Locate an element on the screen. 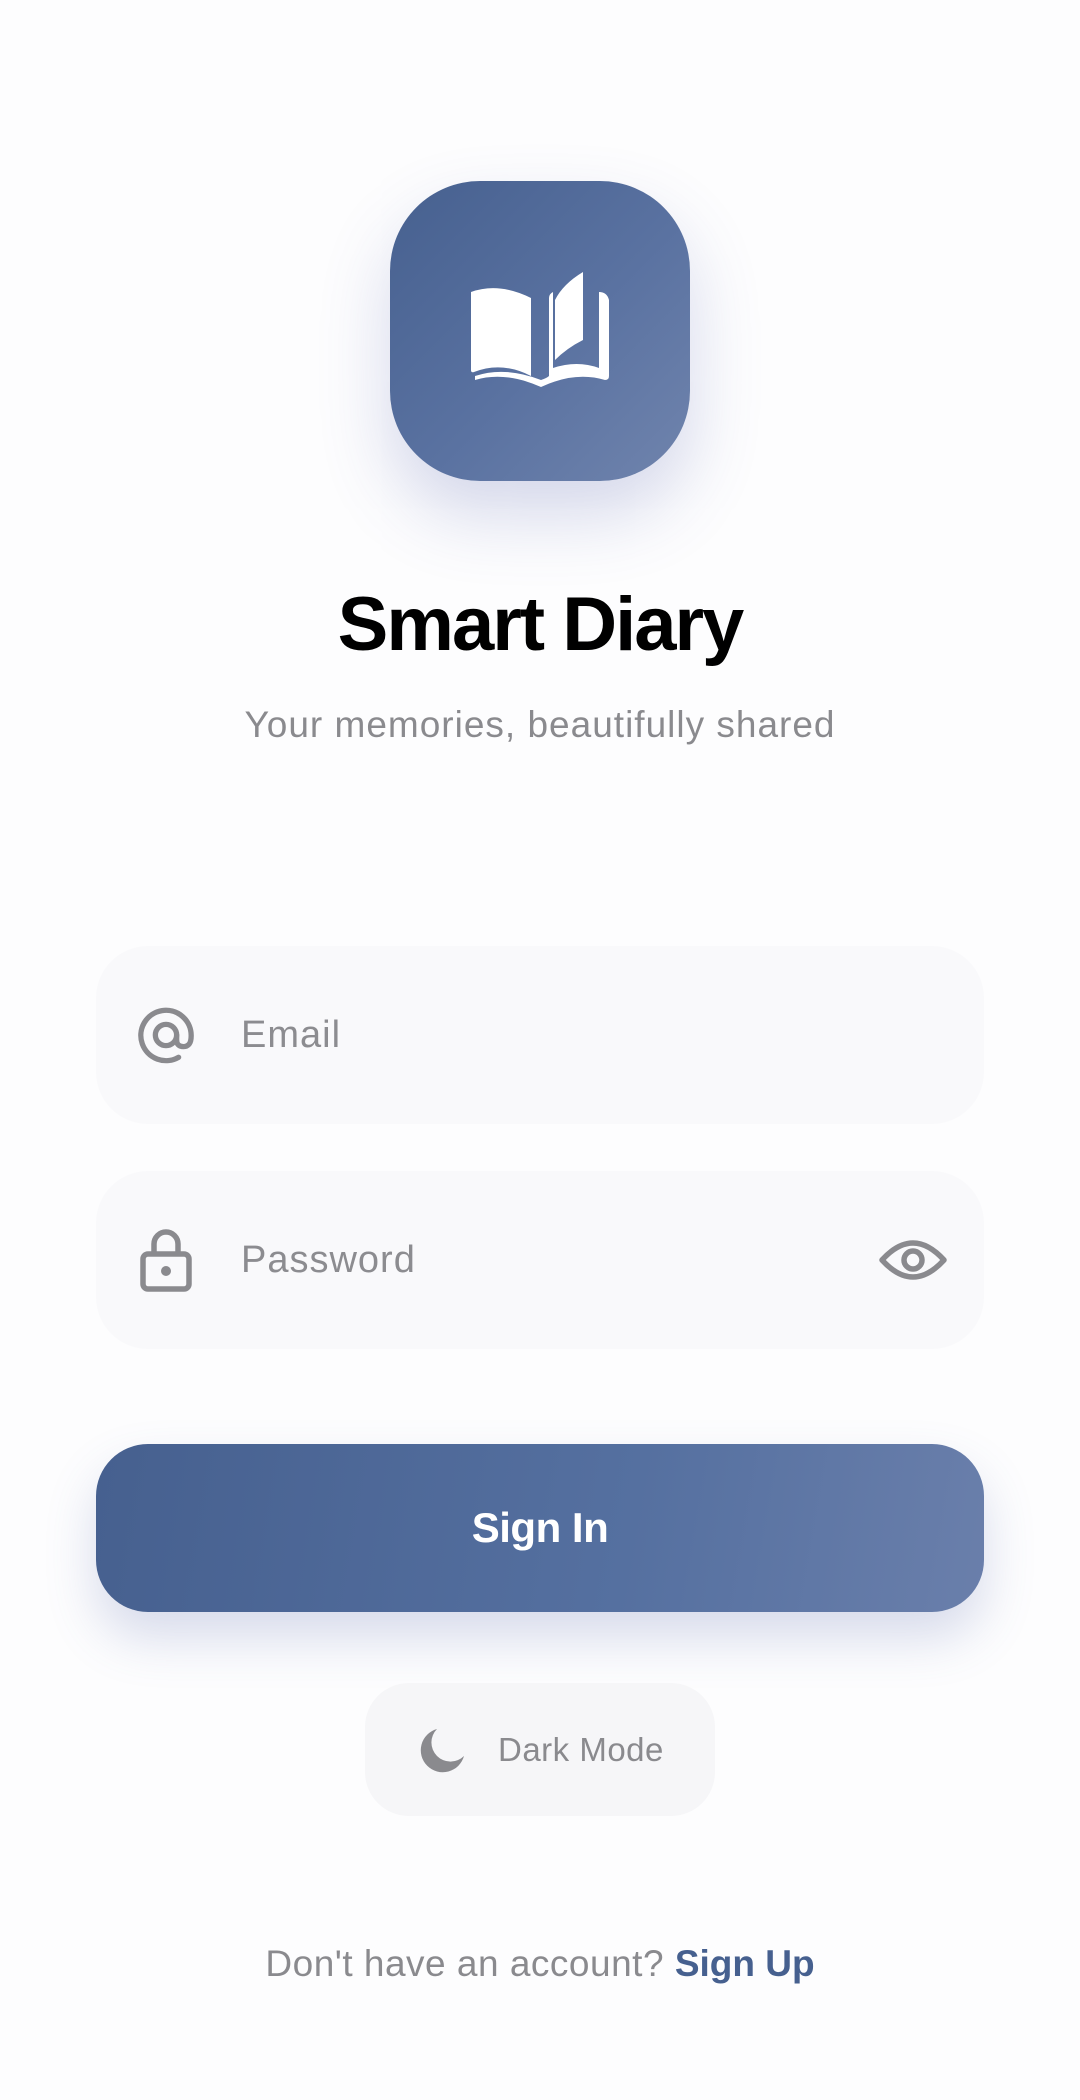  dark-mode-toggle: Dark Mode is located at coordinates (540, 1749).